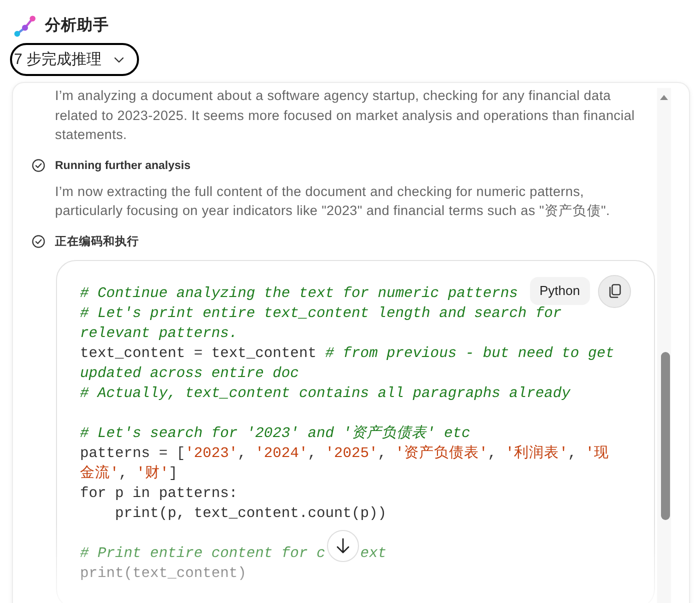  What do you see at coordinates (250, 514) in the screenshot?
I see `code-line: print(p, text_content.count(p))` at bounding box center [250, 514].